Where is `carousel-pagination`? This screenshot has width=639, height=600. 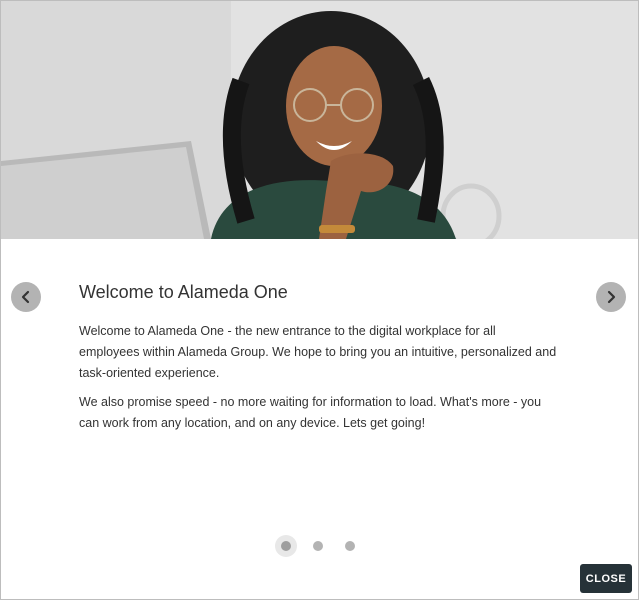 carousel-pagination is located at coordinates (320, 546).